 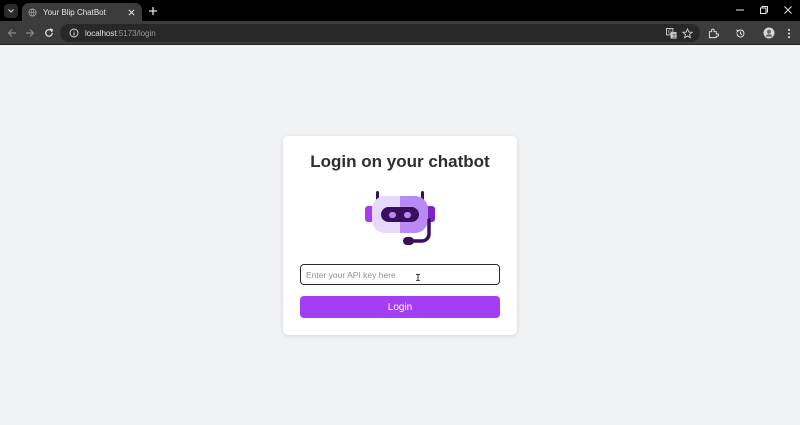 I want to click on close-icon, so click(x=131, y=12).